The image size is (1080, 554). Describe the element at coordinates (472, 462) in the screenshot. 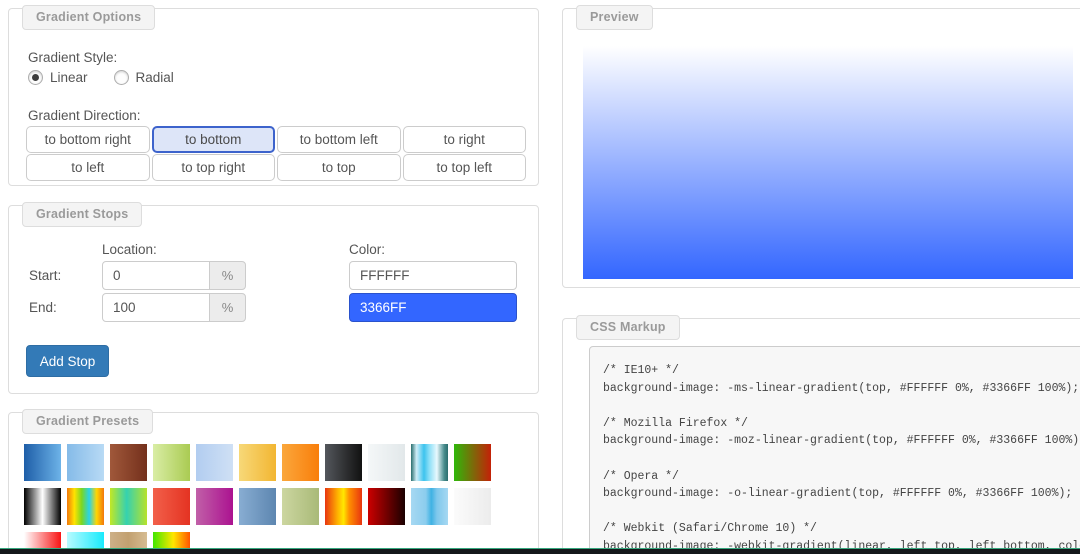

I see `preset-swatch-green-red` at that location.